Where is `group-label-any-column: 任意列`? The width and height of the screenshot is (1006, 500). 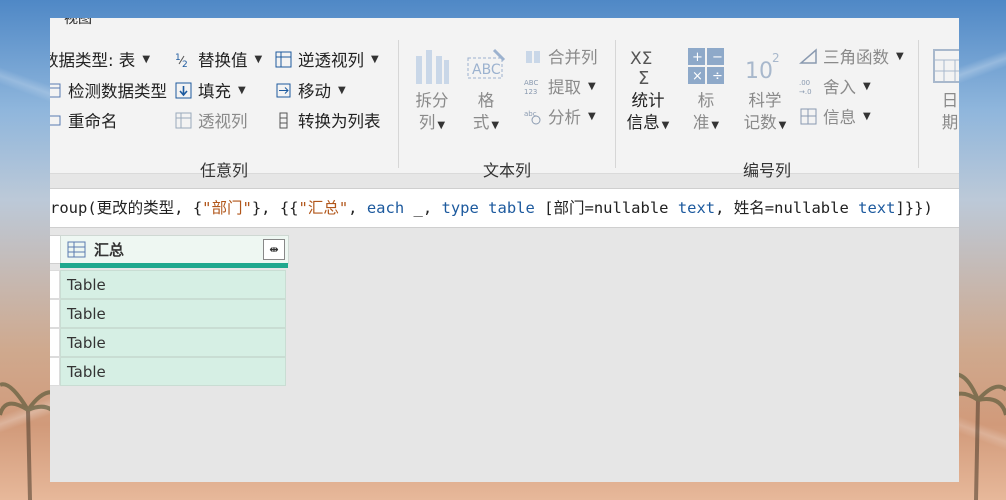
group-label-any-column: 任意列 is located at coordinates (223, 170).